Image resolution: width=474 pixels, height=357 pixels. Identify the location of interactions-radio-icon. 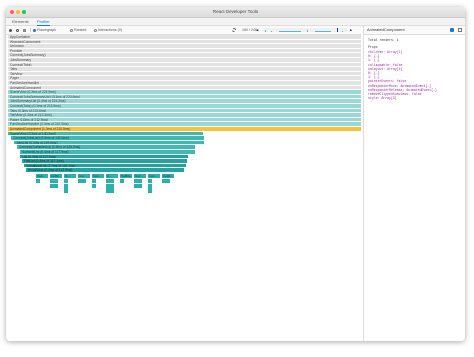
(95, 30).